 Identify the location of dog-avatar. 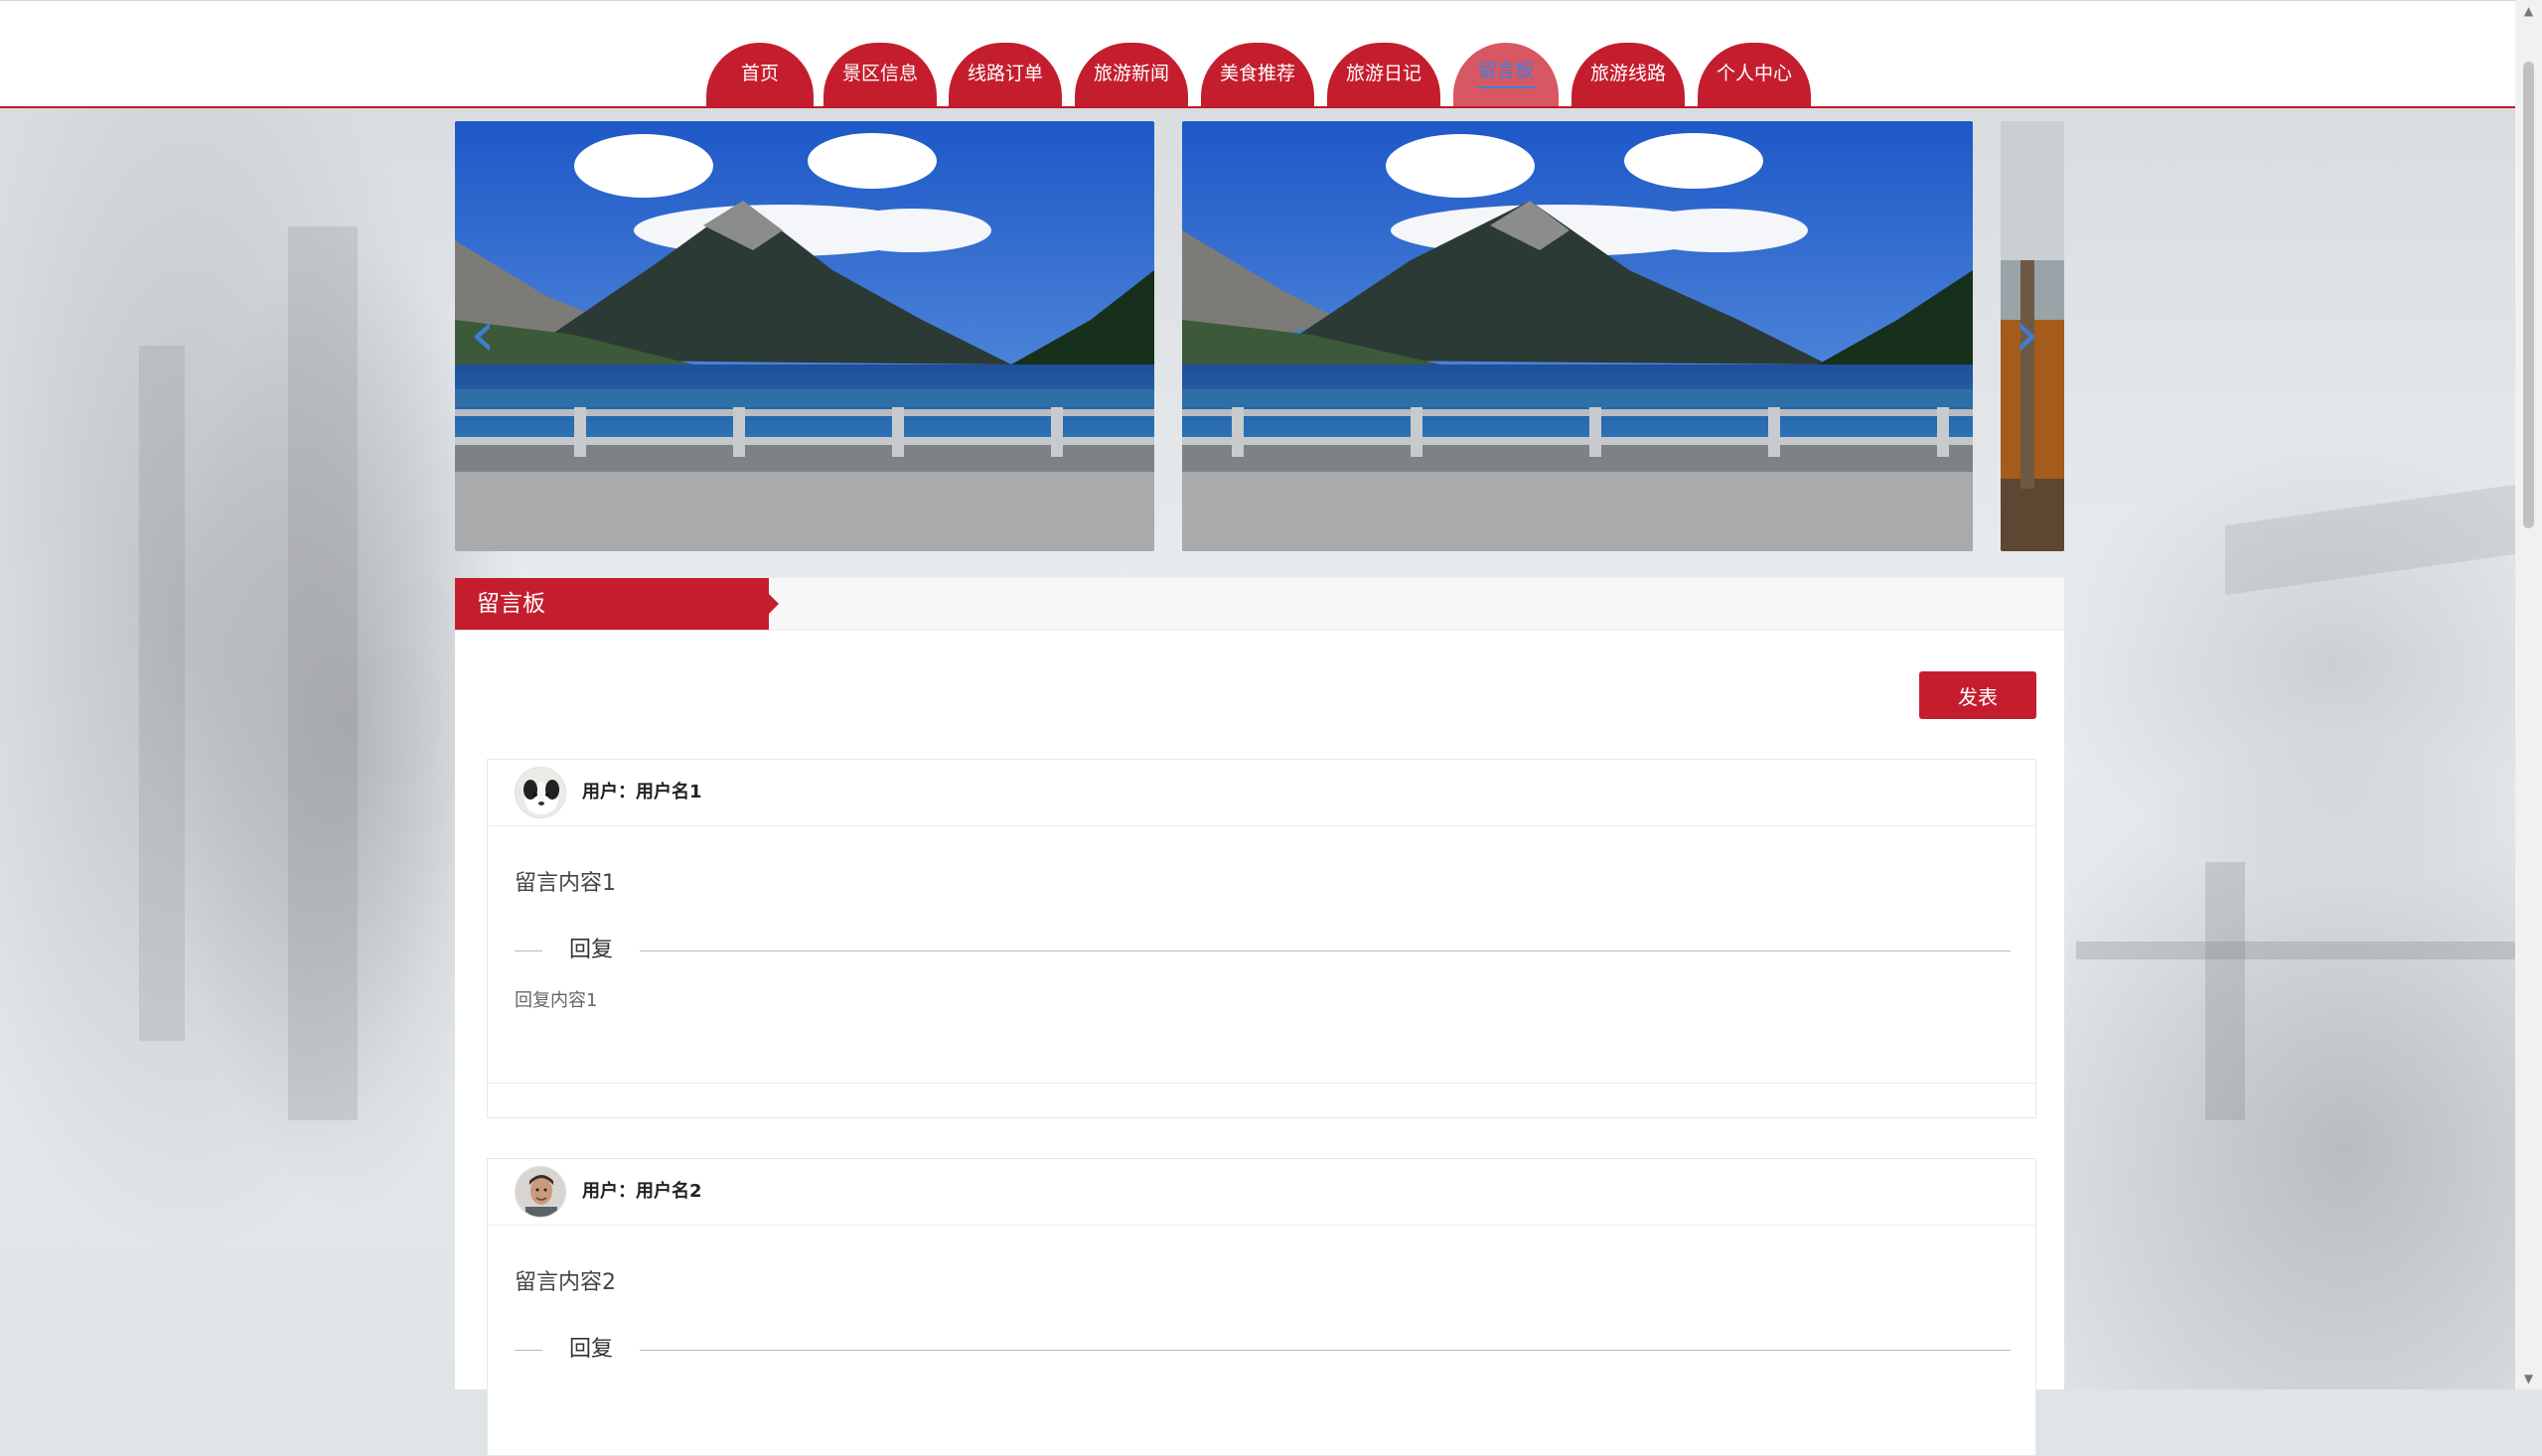
(540, 793).